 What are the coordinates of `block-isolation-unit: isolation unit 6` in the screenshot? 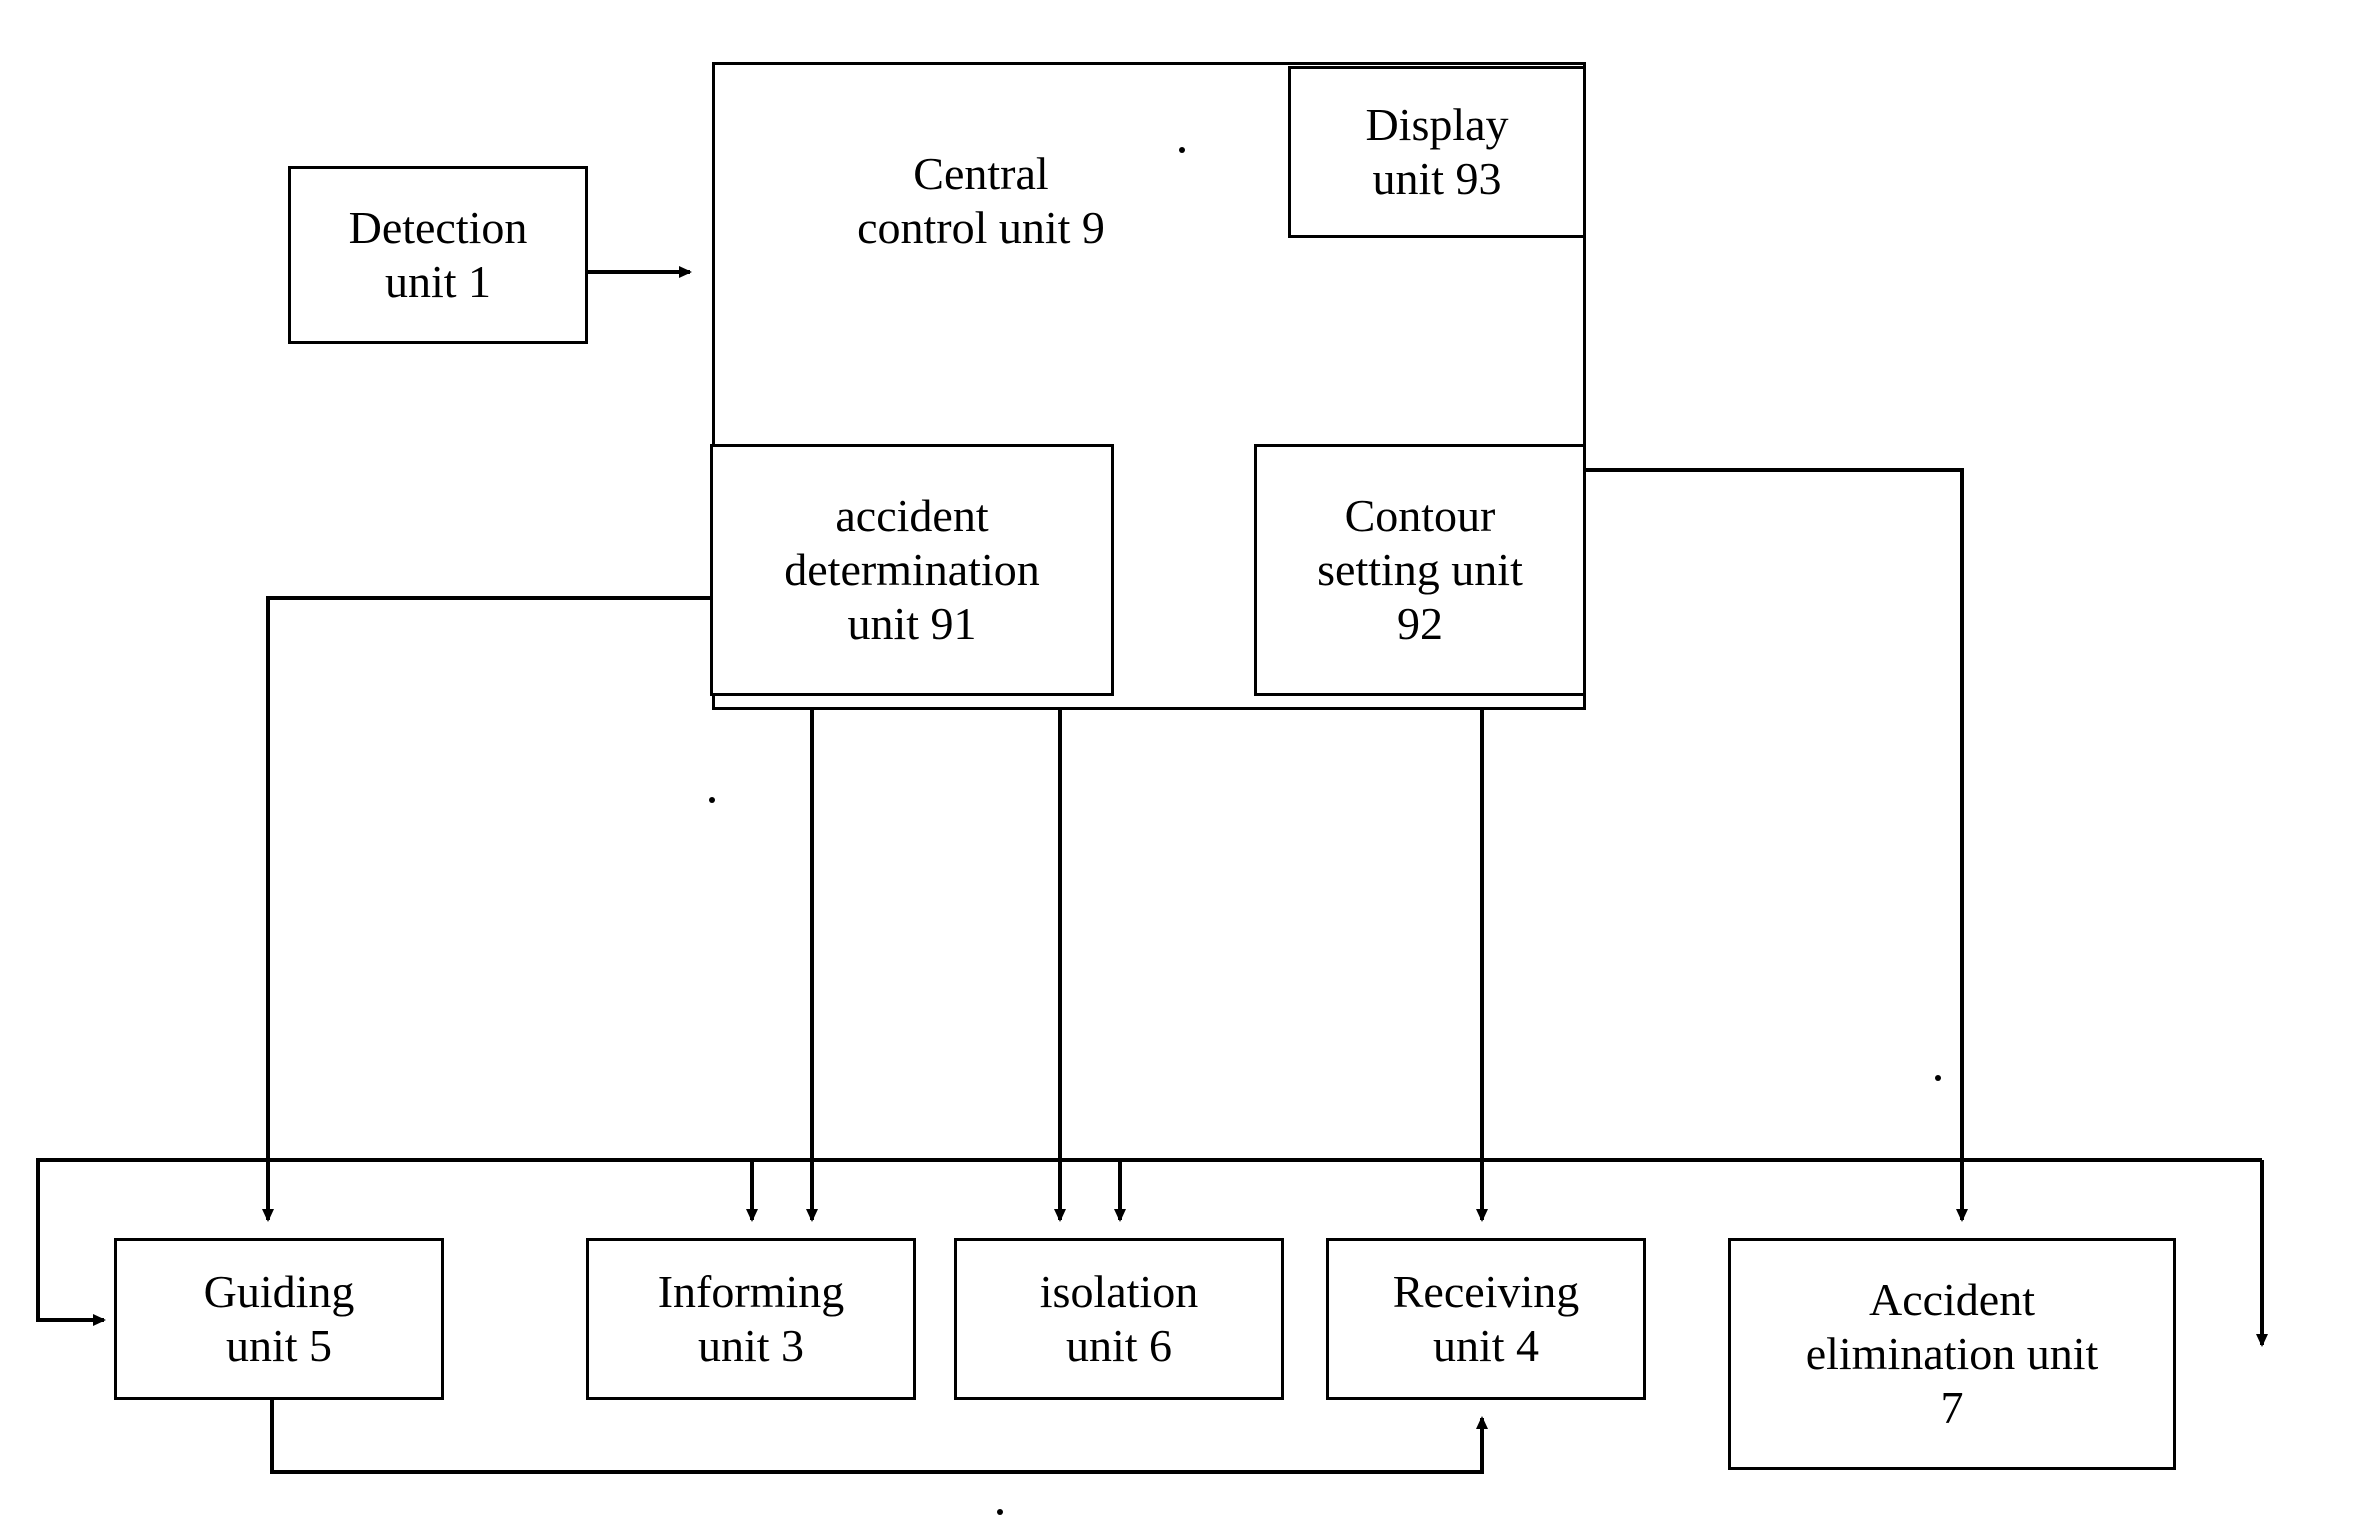 It's located at (1119, 1319).